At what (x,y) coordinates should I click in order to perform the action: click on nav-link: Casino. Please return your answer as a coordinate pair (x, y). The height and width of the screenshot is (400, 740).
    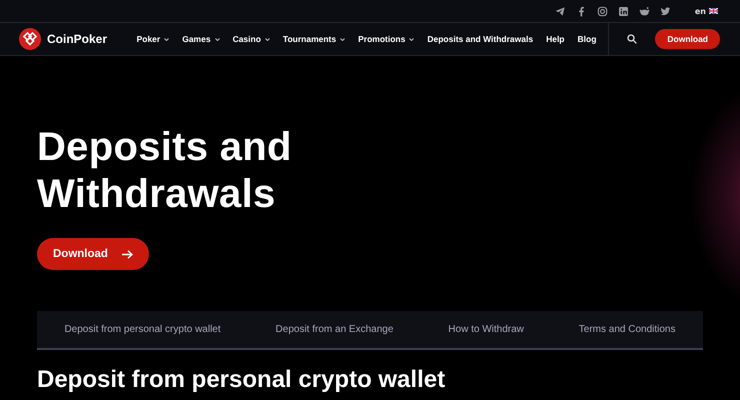
    Looking at the image, I should click on (251, 39).